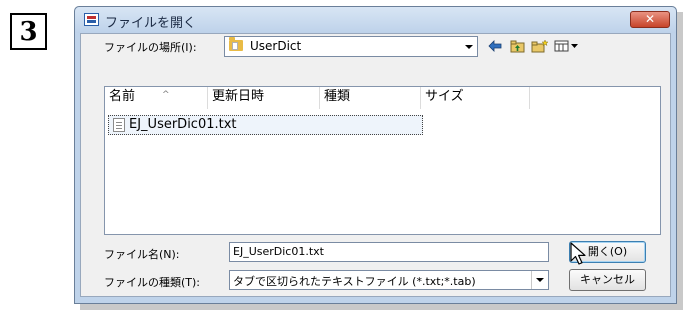 This screenshot has height=313, width=685. What do you see at coordinates (183, 124) in the screenshot?
I see `file-name: EJ_UserDic01.txt` at bounding box center [183, 124].